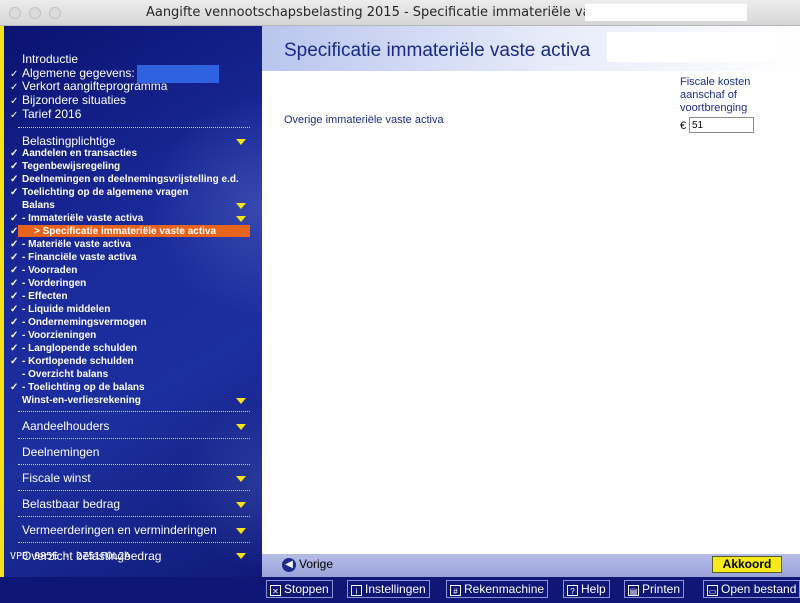 The height and width of the screenshot is (603, 800). Describe the element at coordinates (60, 452) in the screenshot. I see `sidebar-section-deelnemingen: Deelnemingen` at that location.